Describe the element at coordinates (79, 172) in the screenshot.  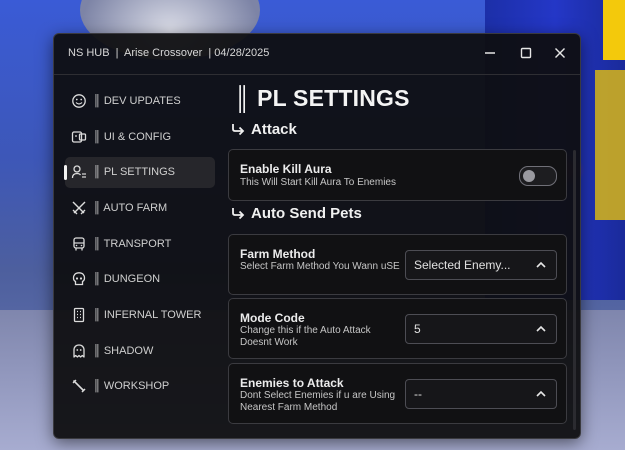
I see `user-settings-icon` at that location.